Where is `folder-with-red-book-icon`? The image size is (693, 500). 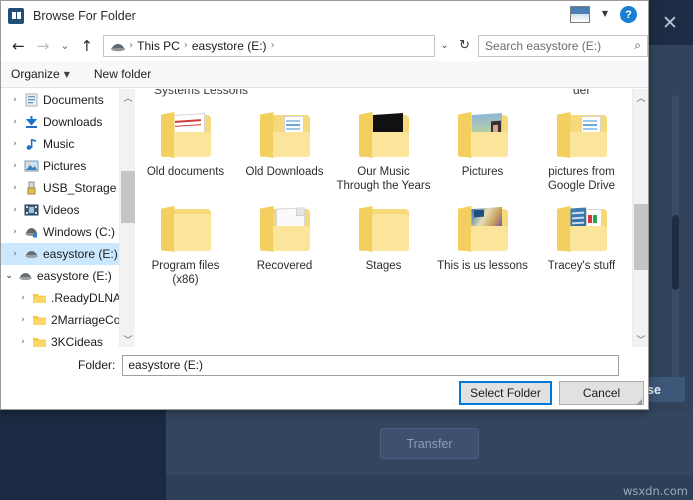
folder-with-red-book-icon is located at coordinates (186, 134).